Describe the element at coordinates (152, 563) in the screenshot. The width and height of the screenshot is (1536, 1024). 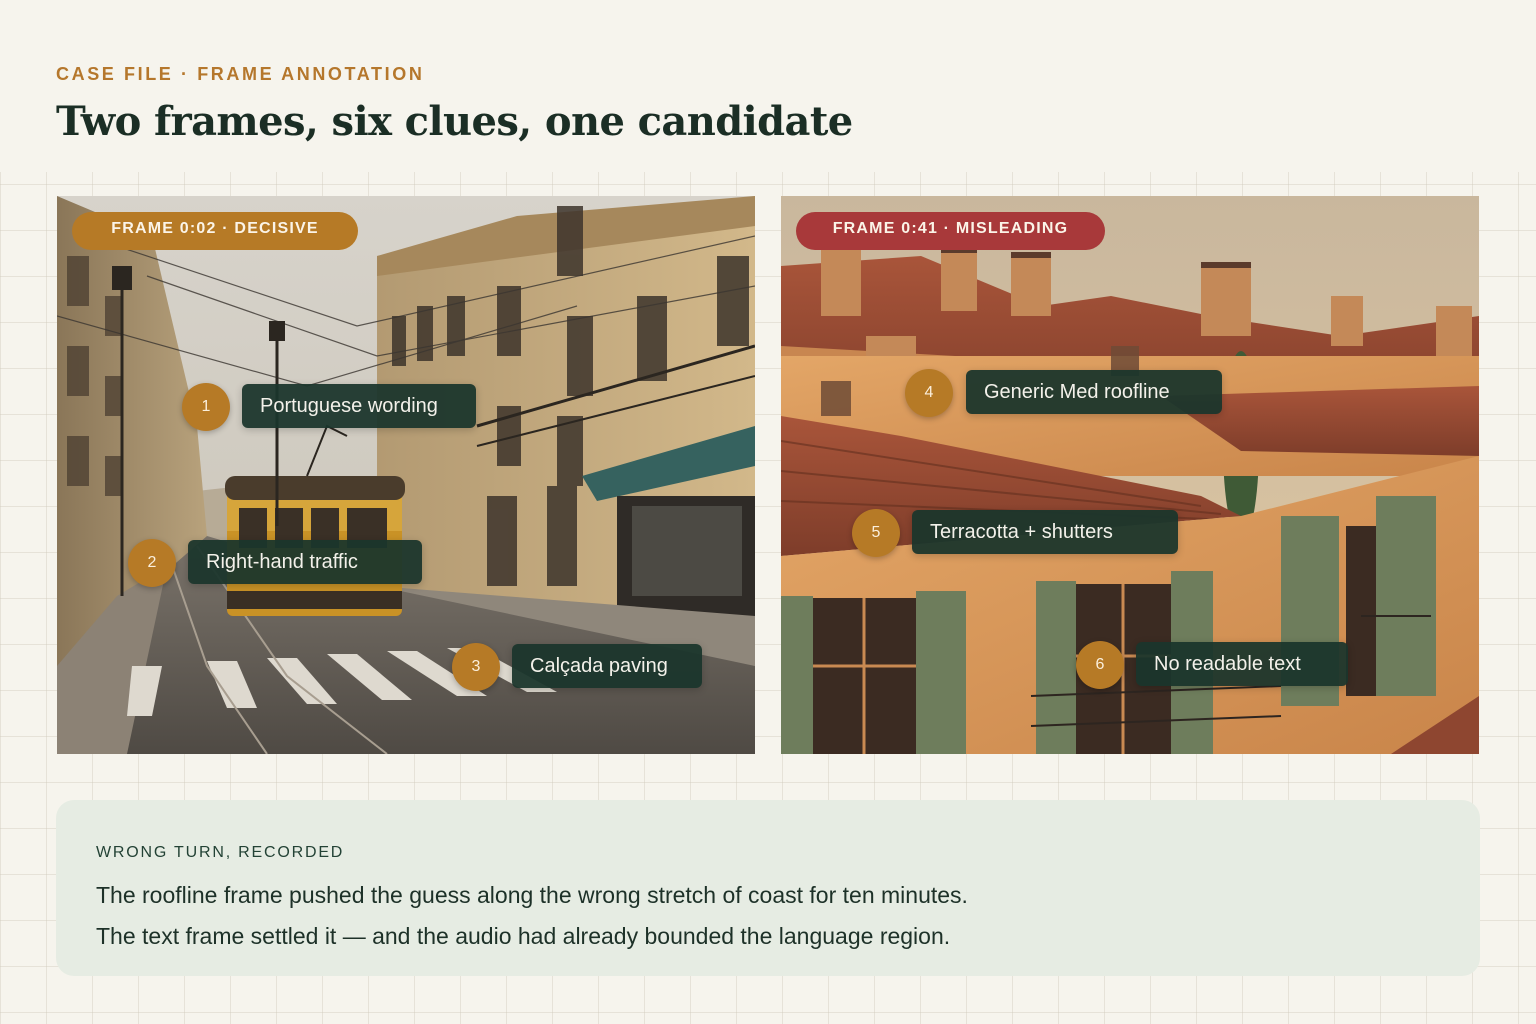
I see `clue-marker-2: 2` at that location.